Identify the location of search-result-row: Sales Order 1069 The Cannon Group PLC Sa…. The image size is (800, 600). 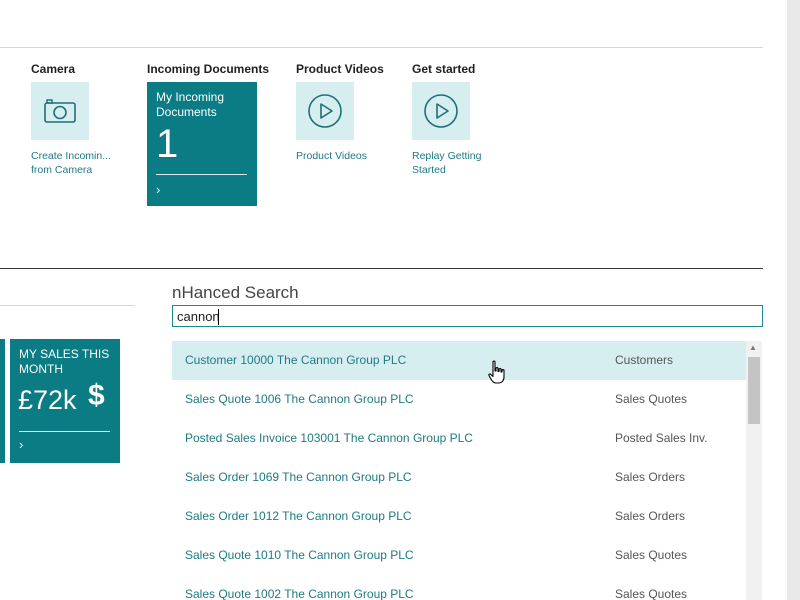
(459, 477).